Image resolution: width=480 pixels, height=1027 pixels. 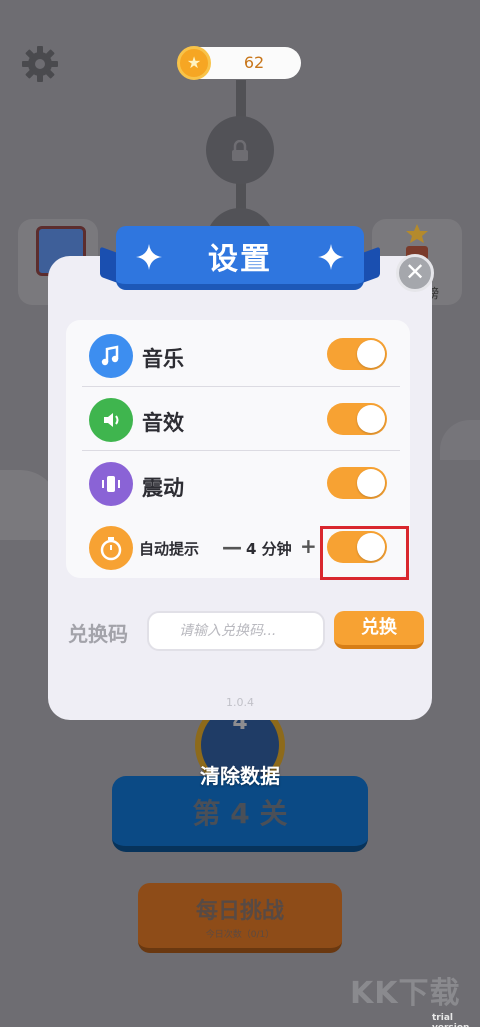 What do you see at coordinates (364, 553) in the screenshot?
I see `highlight-box` at bounding box center [364, 553].